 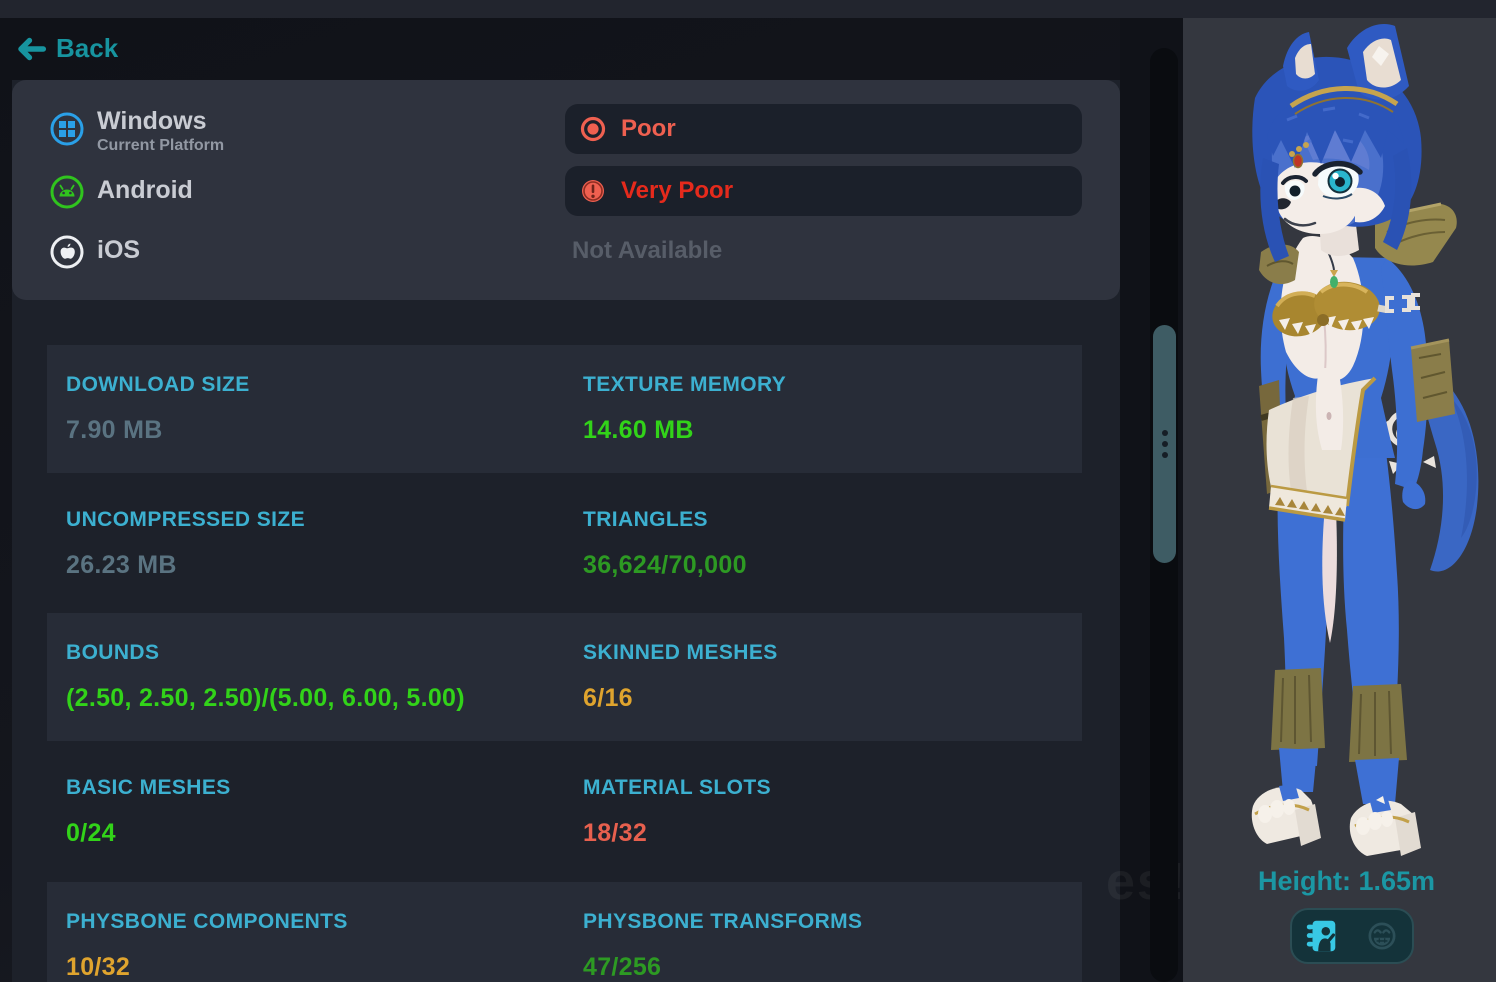 I want to click on stat-label: TRIANGLES, so click(x=645, y=519).